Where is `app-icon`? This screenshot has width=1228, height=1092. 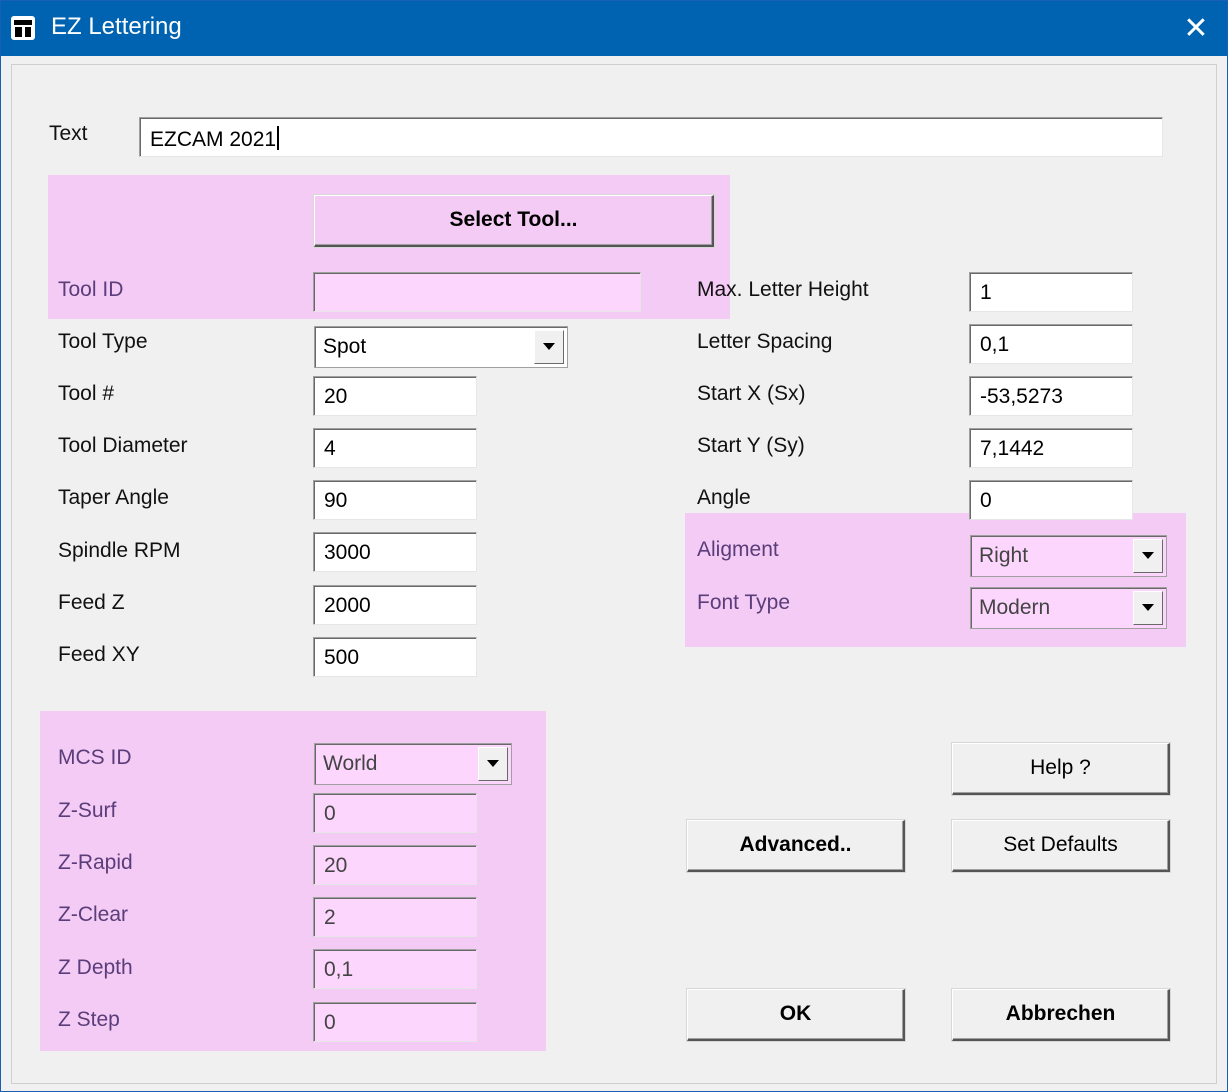 app-icon is located at coordinates (23, 28).